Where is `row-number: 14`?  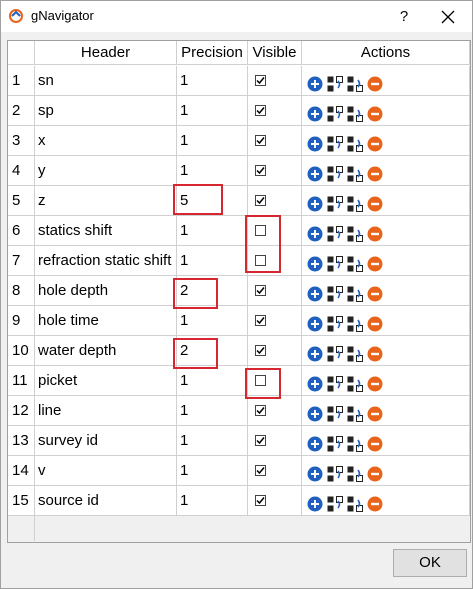
row-number: 14 is located at coordinates (21, 471).